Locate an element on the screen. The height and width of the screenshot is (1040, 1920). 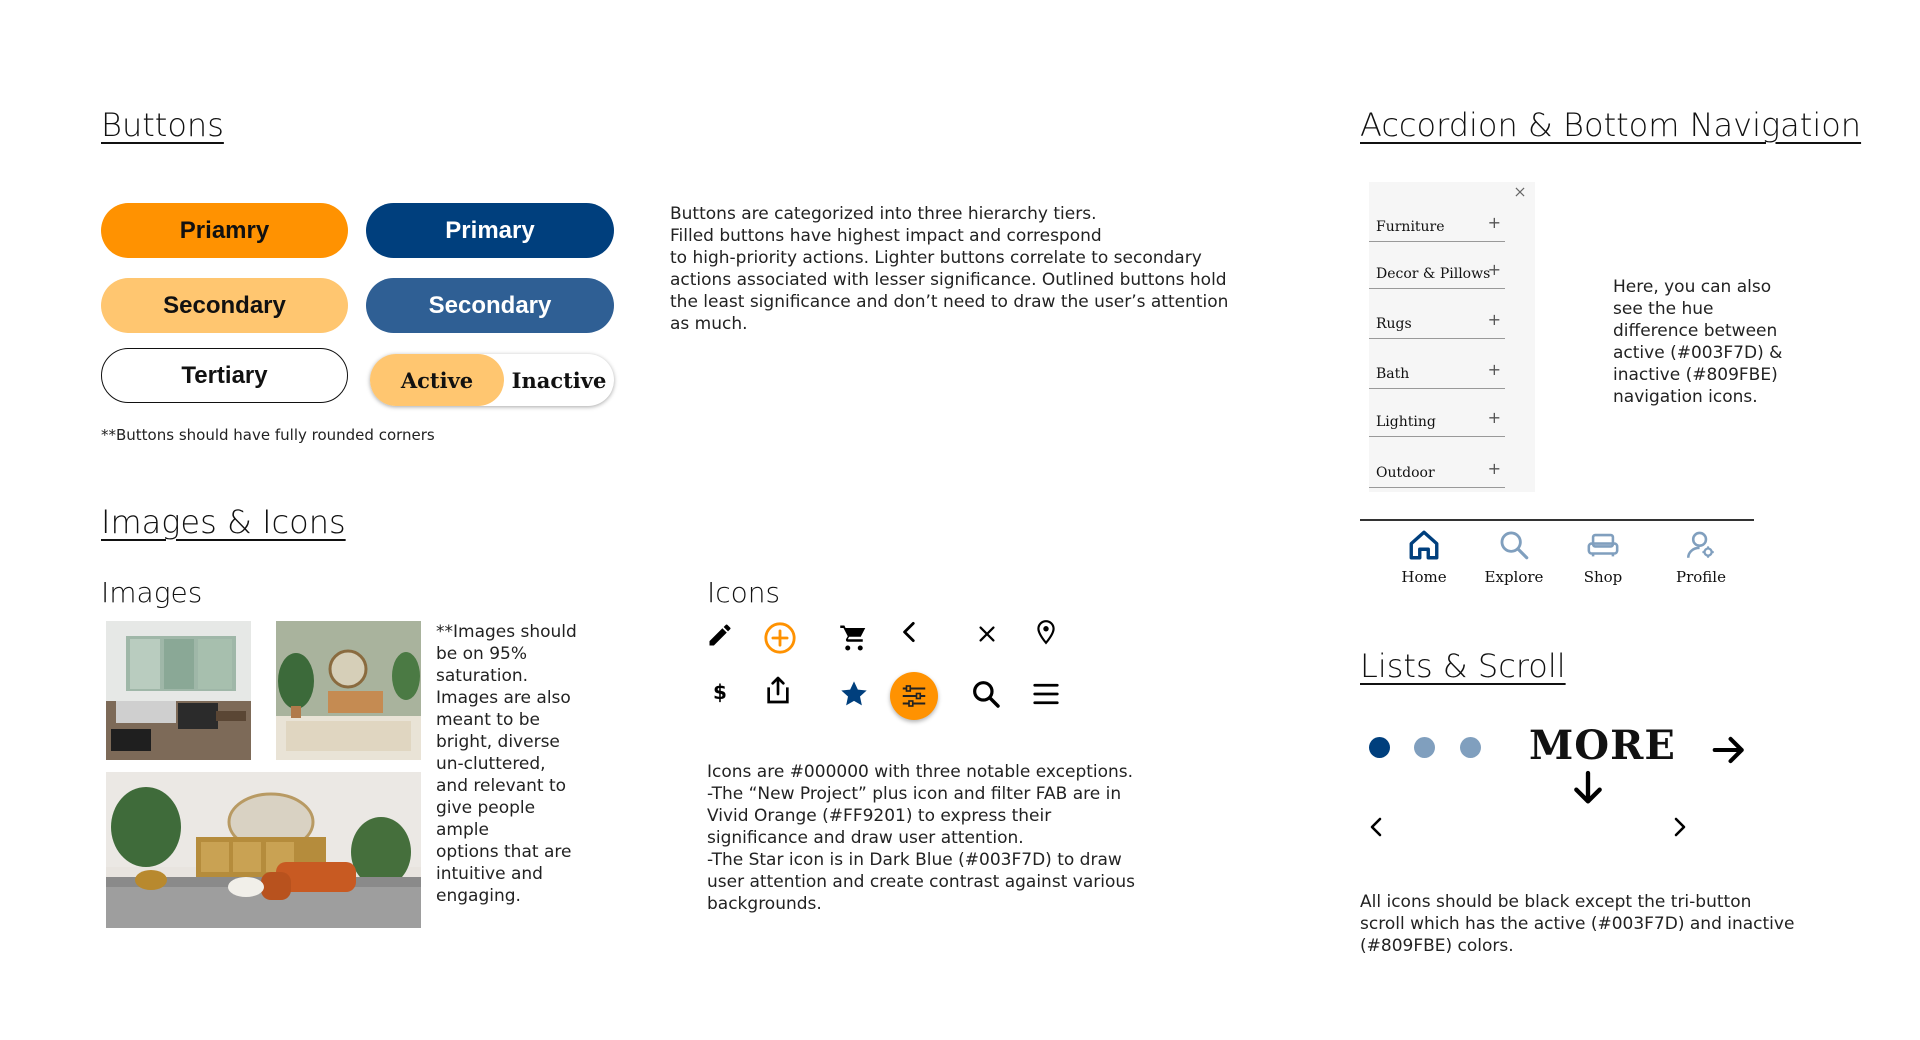
bottom-nav-divider is located at coordinates (1557, 520).